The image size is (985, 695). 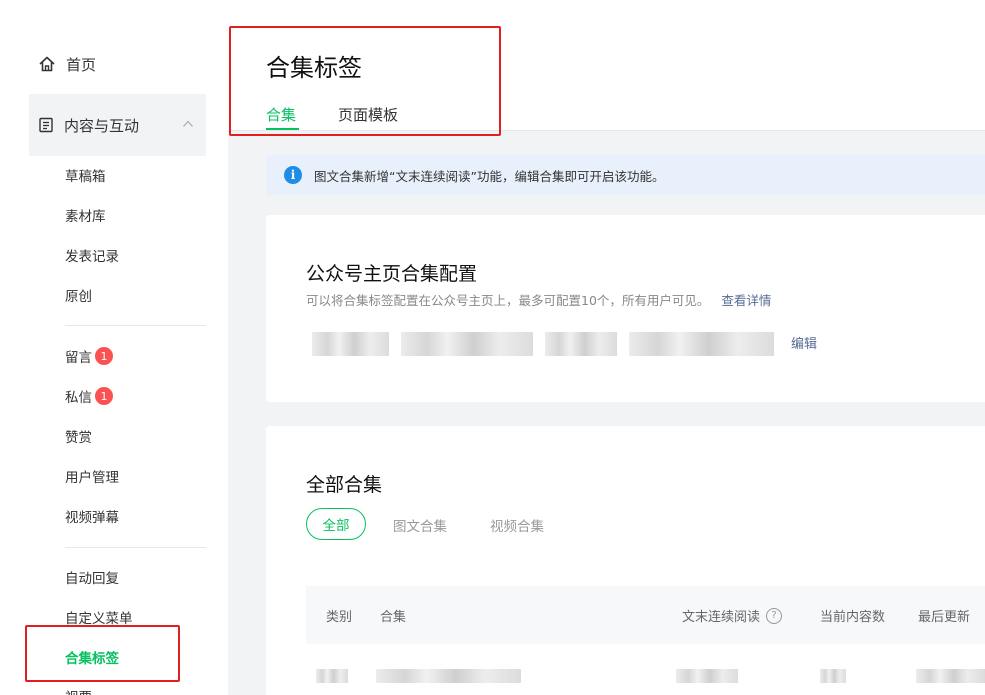 What do you see at coordinates (393, 617) in the screenshot?
I see `column-collection: 合集` at bounding box center [393, 617].